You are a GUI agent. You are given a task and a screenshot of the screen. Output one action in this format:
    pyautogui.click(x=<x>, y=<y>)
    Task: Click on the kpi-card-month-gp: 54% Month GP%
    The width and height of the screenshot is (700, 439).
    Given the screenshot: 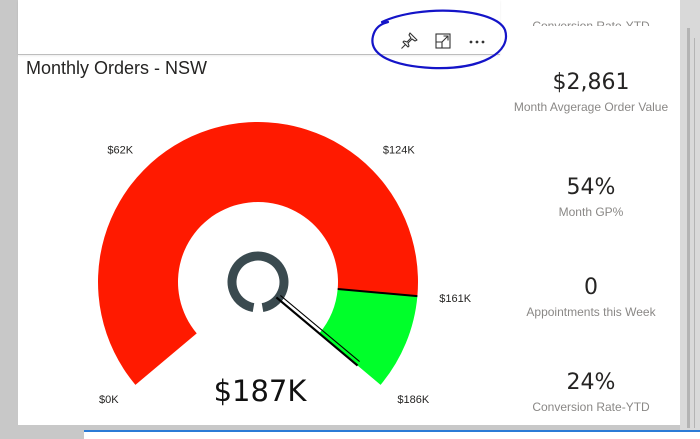 What is the action you would take?
    pyautogui.click(x=591, y=197)
    